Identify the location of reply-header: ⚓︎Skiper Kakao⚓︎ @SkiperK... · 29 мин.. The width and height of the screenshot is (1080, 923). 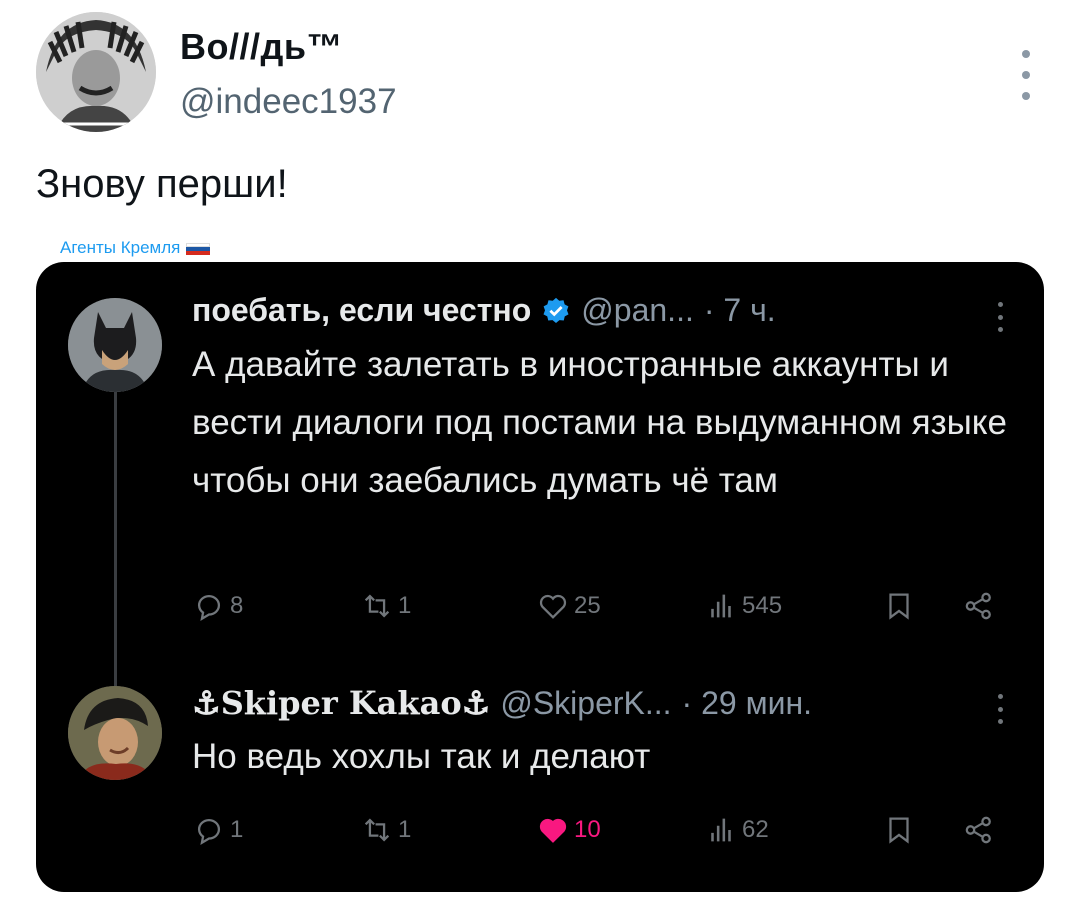
(502, 703).